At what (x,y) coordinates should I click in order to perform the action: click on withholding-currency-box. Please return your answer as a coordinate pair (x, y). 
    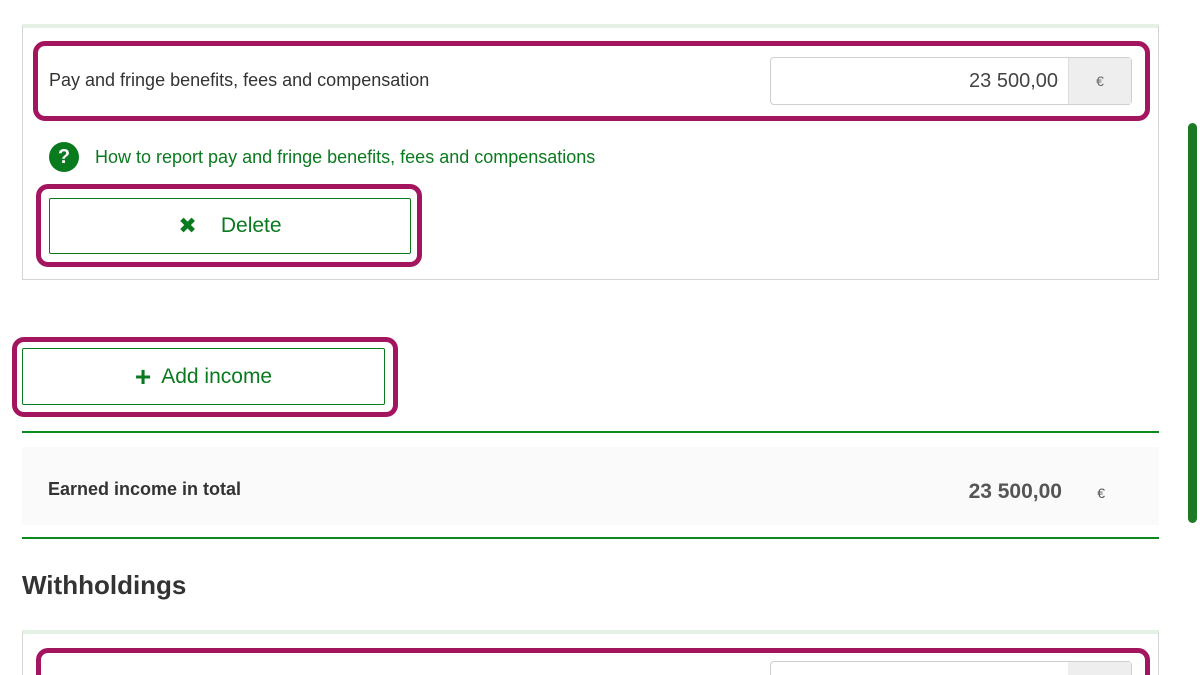
    Looking at the image, I should click on (1099, 668).